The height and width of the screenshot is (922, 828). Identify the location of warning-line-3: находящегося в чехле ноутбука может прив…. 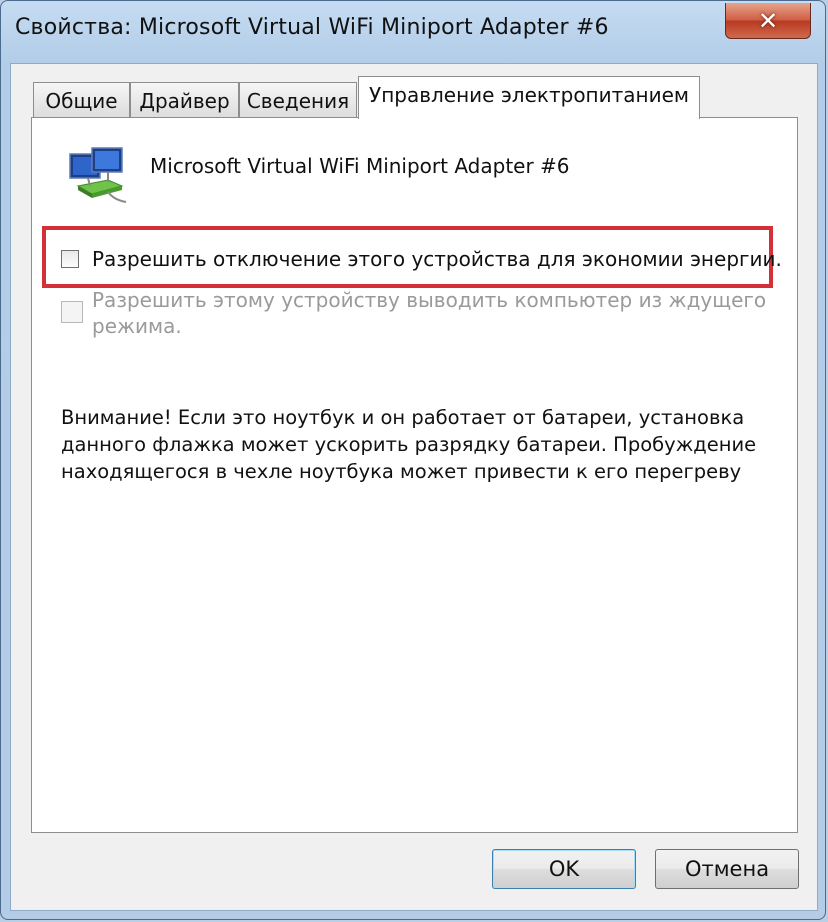
(401, 471).